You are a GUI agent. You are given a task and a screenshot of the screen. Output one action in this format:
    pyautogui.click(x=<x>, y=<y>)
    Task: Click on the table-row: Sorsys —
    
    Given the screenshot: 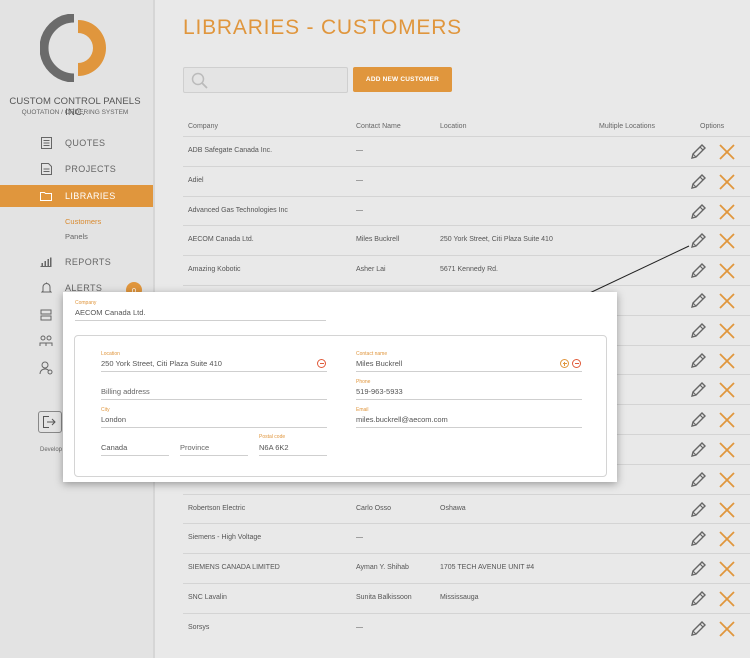 What is the action you would take?
    pyautogui.click(x=466, y=627)
    